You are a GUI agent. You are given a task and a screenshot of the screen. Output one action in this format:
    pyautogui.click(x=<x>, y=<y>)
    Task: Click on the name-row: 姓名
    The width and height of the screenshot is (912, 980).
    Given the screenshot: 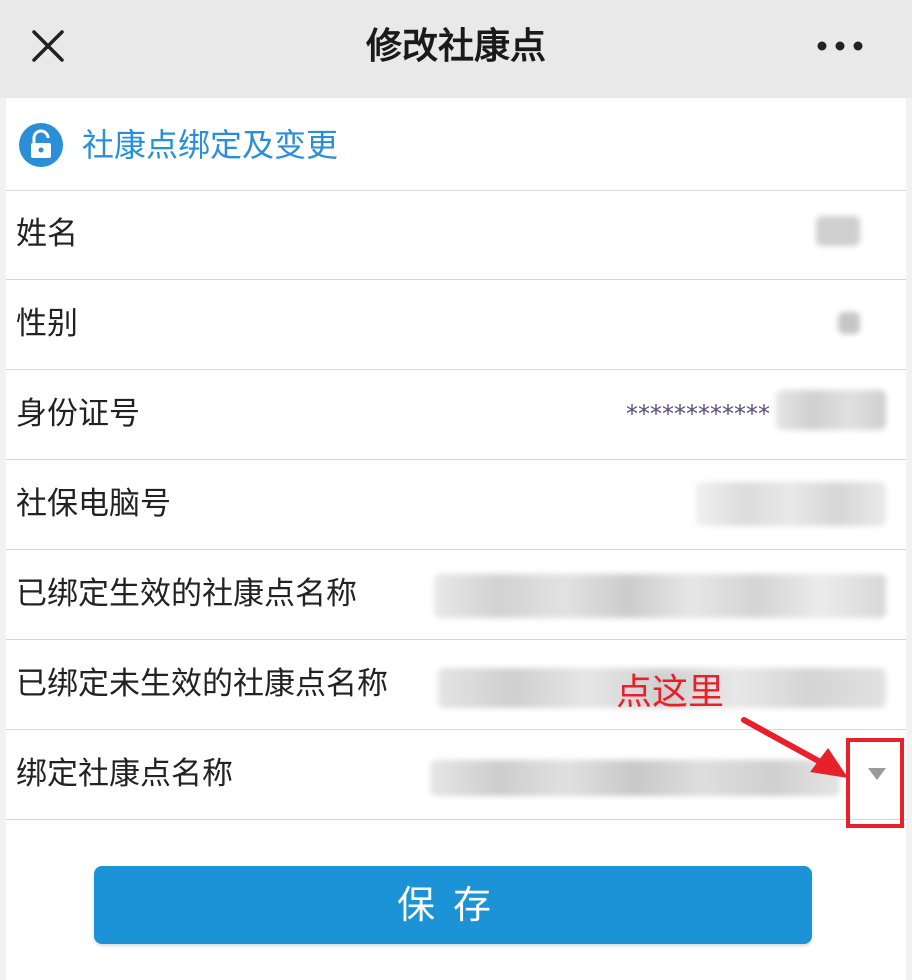 What is the action you would take?
    pyautogui.click(x=456, y=235)
    